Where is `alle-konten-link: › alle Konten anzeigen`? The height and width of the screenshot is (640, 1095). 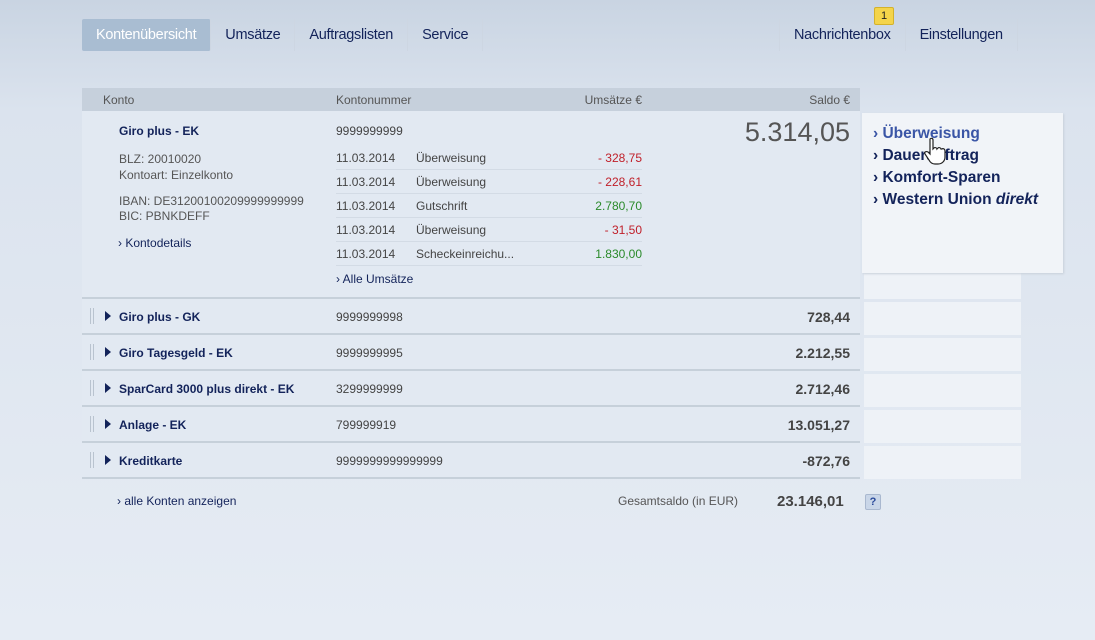 alle-konten-link: › alle Konten anzeigen is located at coordinates (176, 501).